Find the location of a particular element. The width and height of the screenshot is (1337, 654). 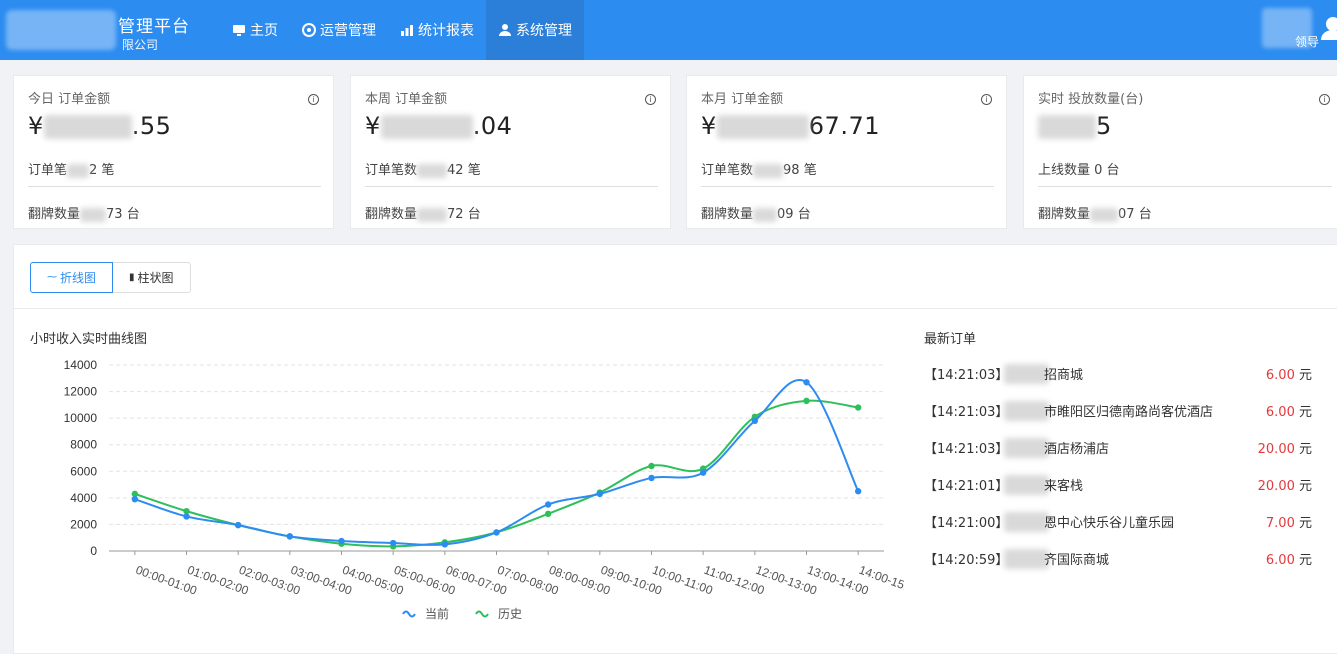

nav-operations: 运营管理 is located at coordinates (339, 30).